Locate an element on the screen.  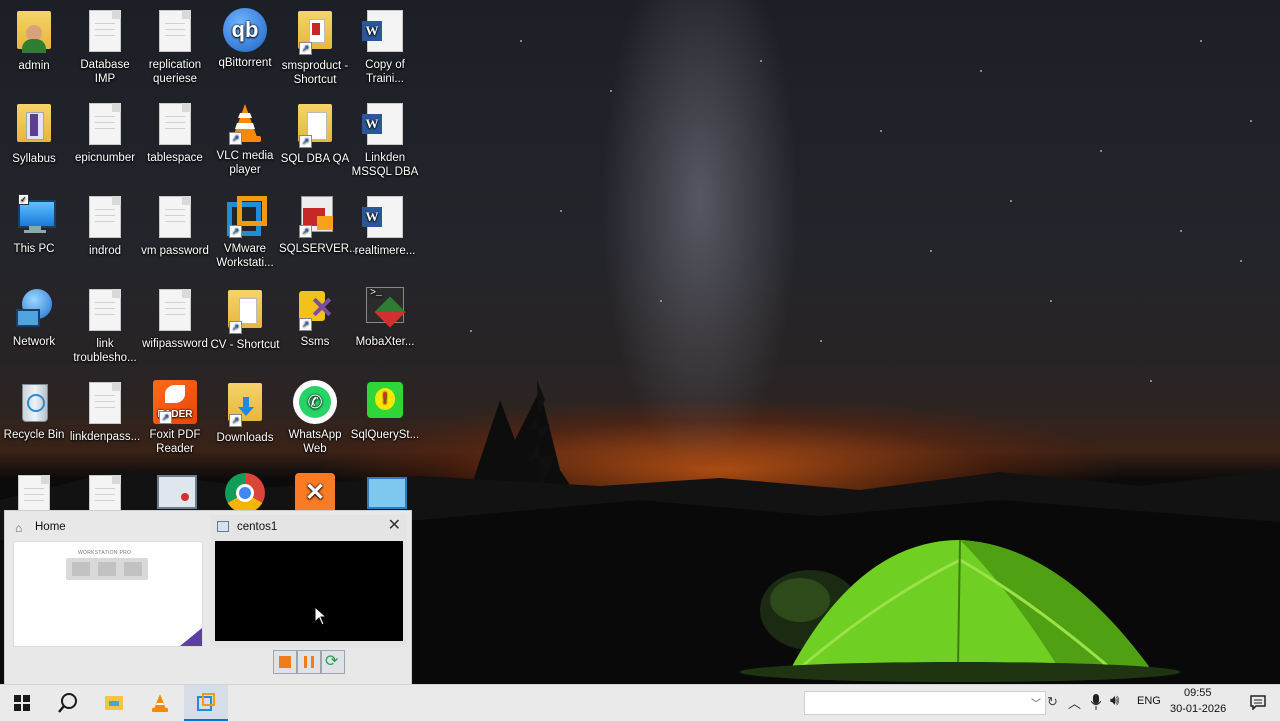
taskbar-search-input is located at coordinates (911, 703).